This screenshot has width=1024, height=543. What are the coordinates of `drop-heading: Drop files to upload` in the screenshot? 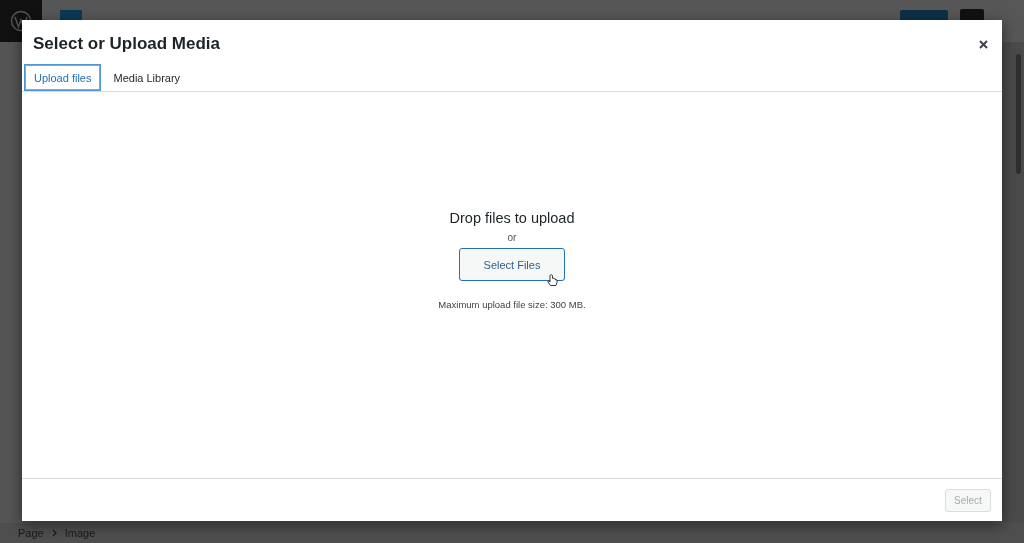 It's located at (512, 218).